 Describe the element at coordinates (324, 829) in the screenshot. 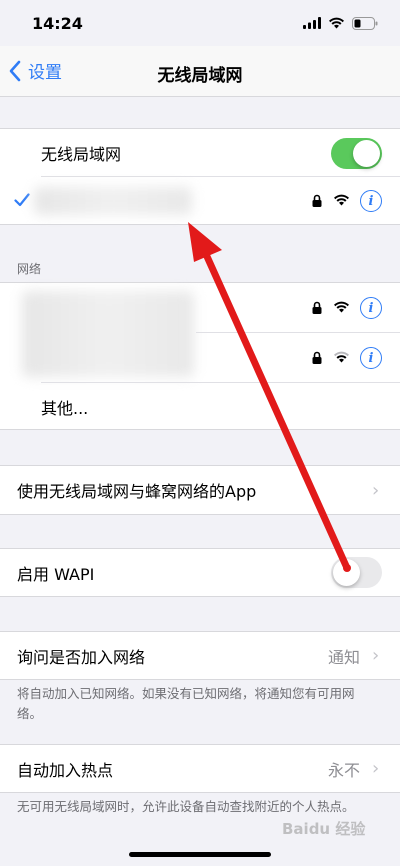

I see `watermark: Baidu 经验` at that location.